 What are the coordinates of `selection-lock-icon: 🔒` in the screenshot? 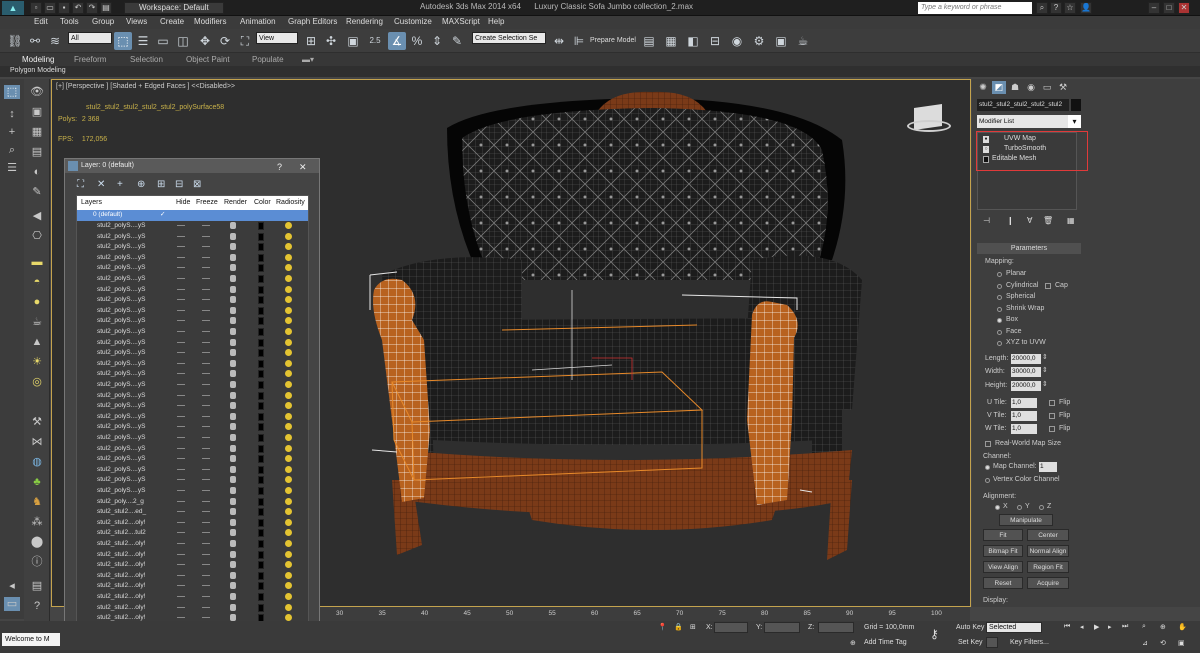 It's located at (678, 627).